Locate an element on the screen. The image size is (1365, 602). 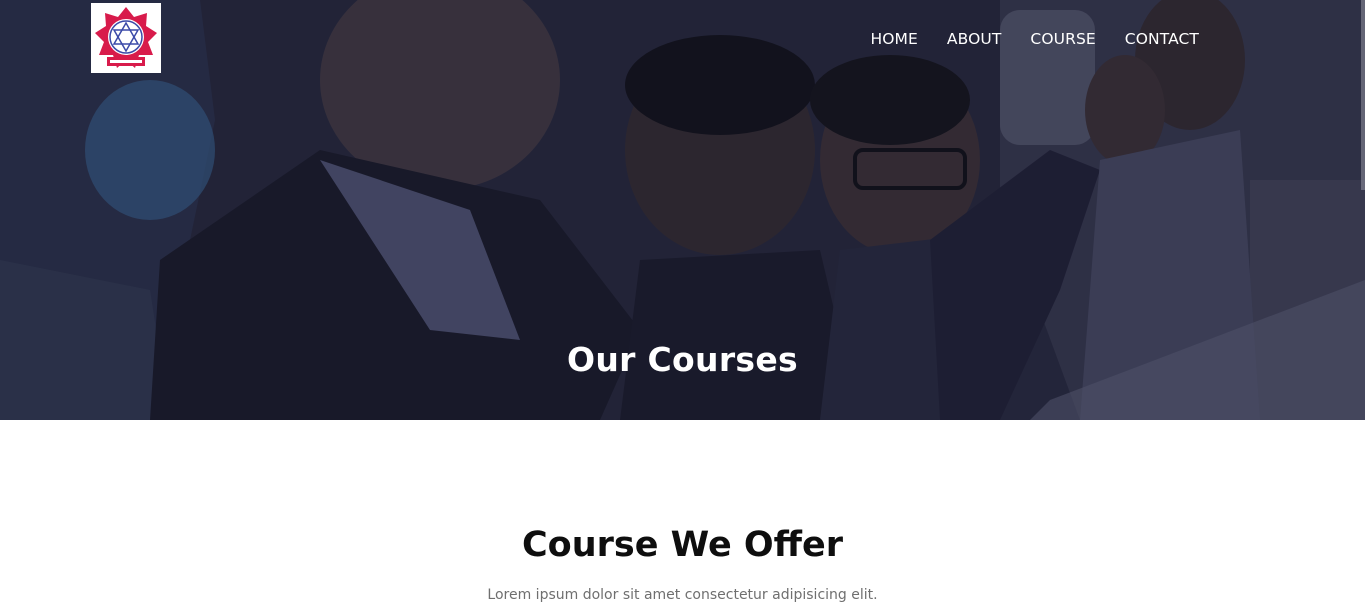
nav-home: HOME is located at coordinates (893, 39).